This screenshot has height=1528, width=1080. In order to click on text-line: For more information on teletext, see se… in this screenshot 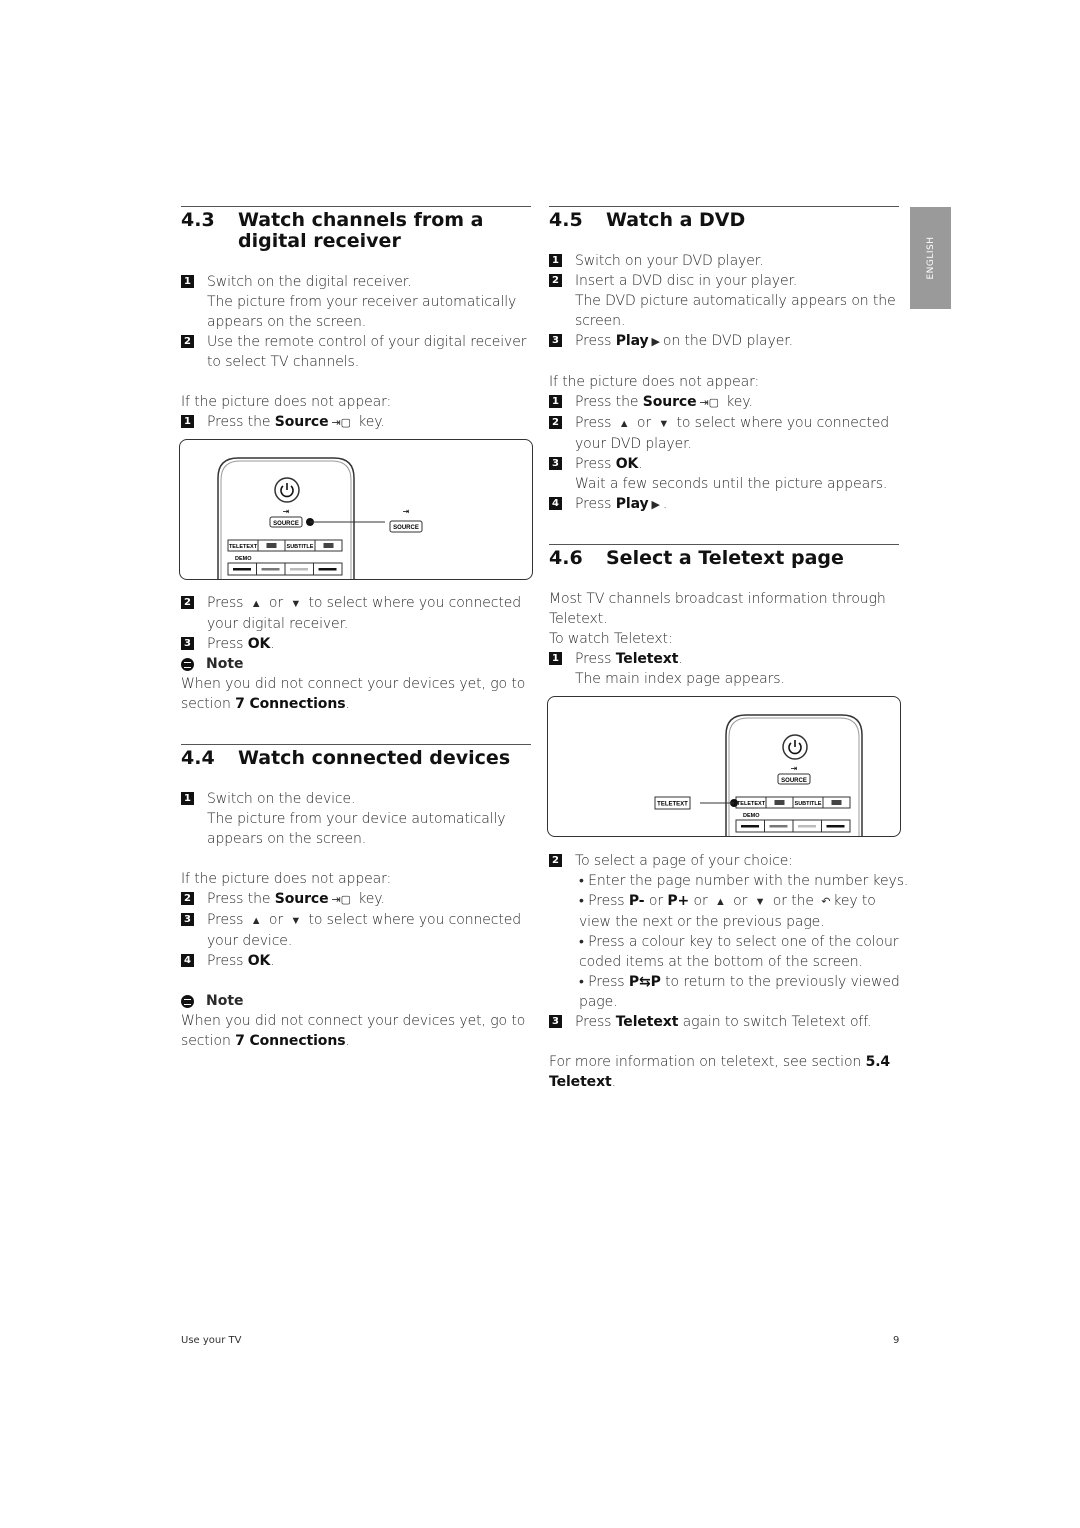, I will do `click(724, 1062)`.